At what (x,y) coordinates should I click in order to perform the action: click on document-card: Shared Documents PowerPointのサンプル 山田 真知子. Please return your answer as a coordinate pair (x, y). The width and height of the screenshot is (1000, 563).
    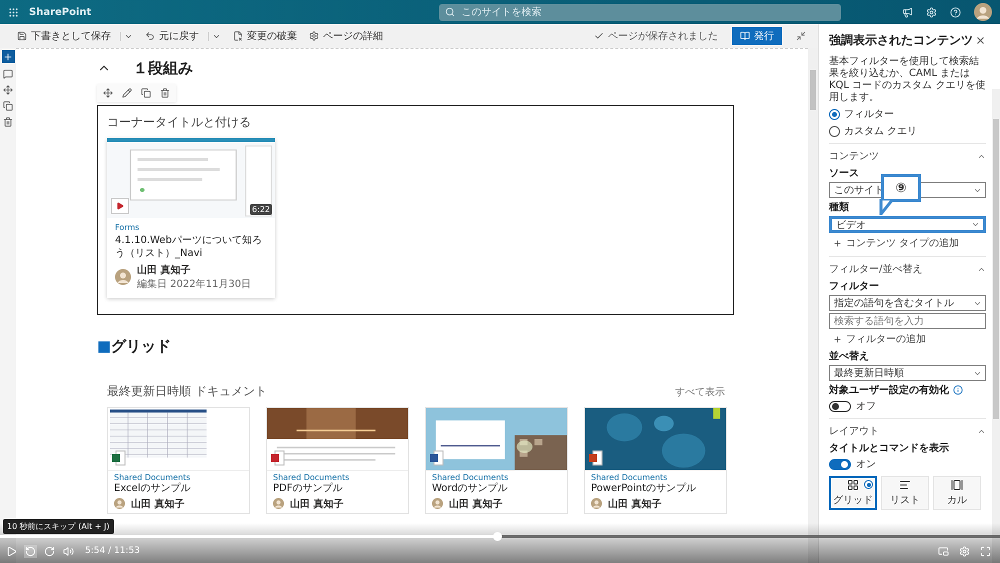
    Looking at the image, I should click on (655, 460).